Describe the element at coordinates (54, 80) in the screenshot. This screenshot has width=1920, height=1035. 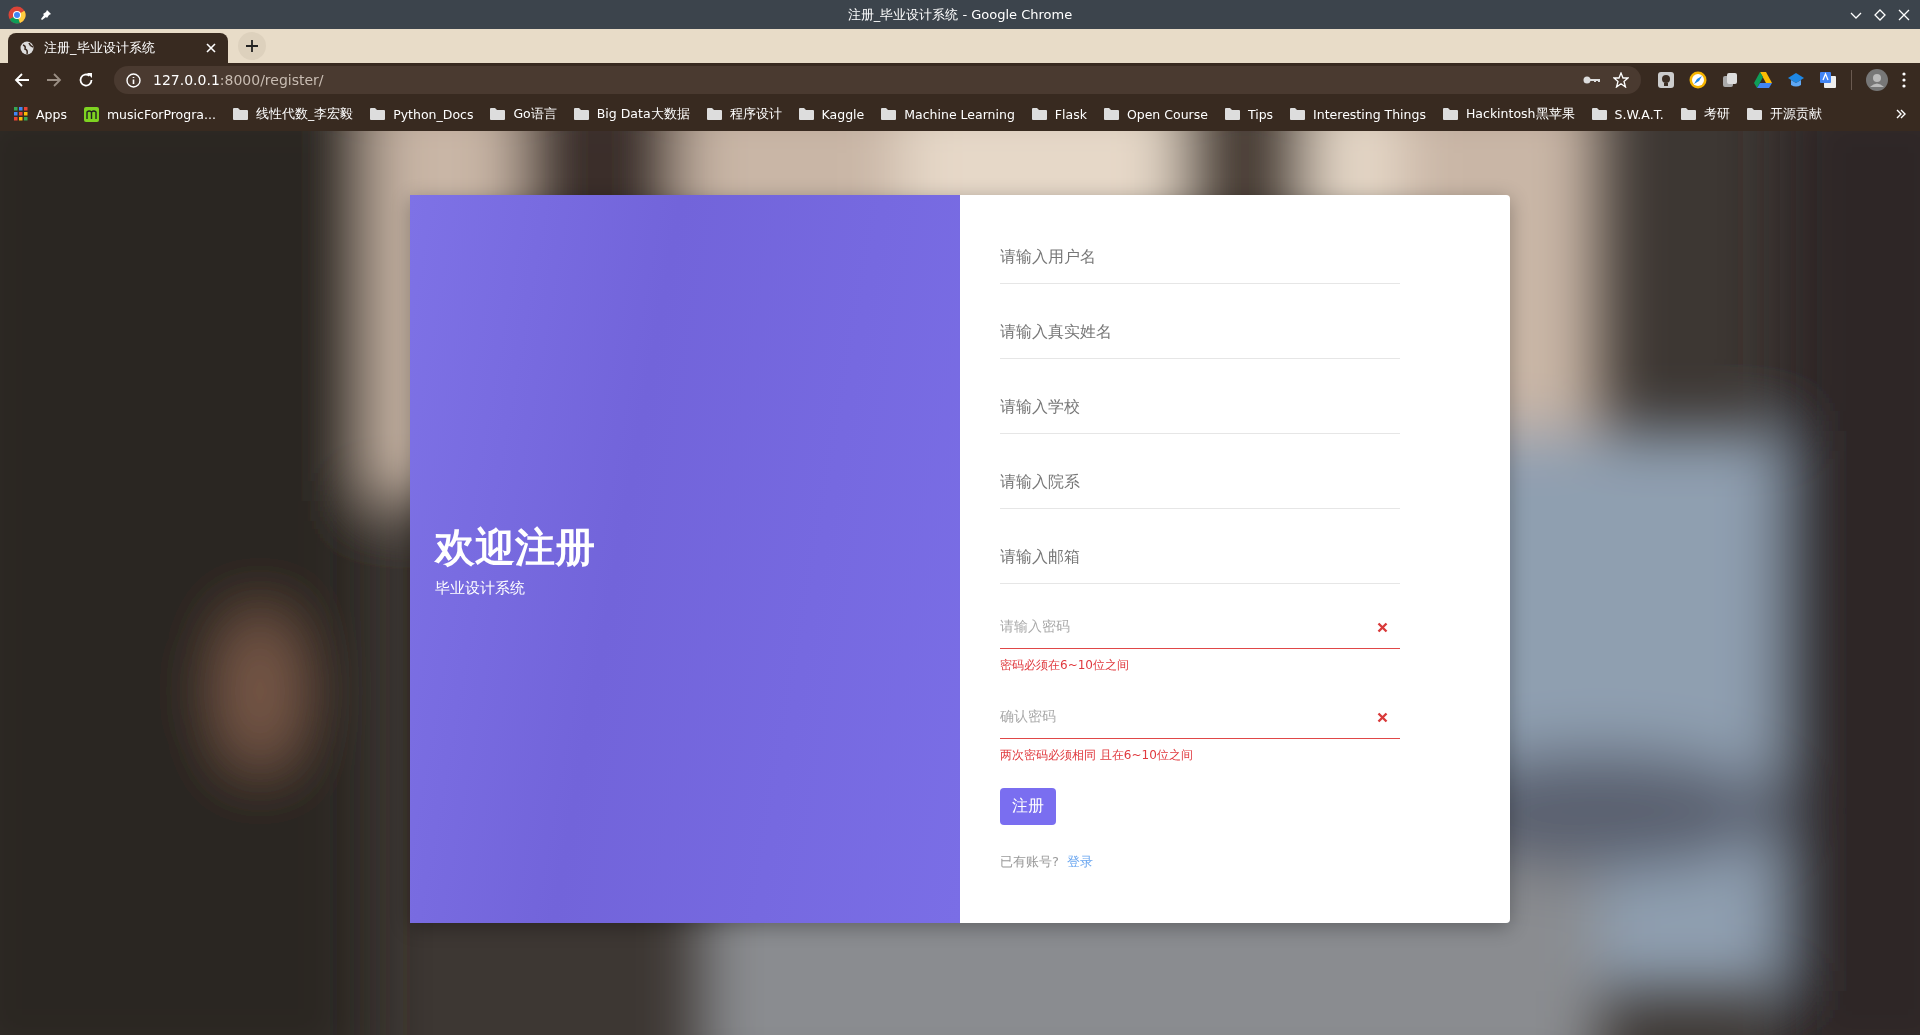
I see `forward-icon` at that location.